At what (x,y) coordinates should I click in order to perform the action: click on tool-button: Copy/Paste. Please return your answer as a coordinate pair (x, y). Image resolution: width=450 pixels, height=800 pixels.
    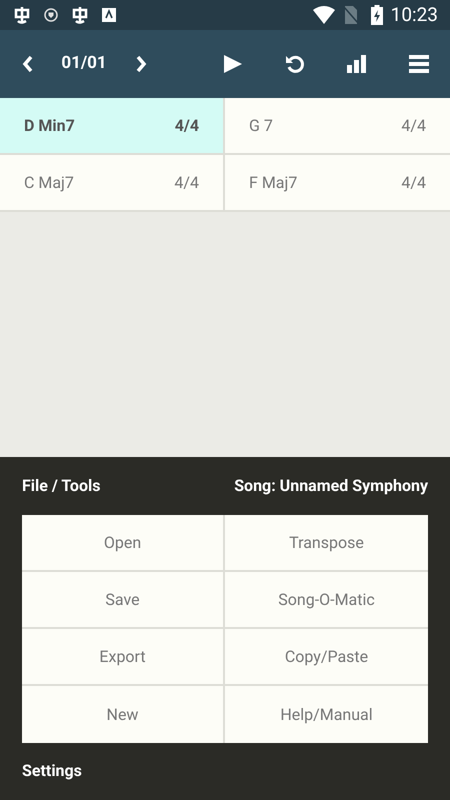
    Looking at the image, I should click on (326, 657).